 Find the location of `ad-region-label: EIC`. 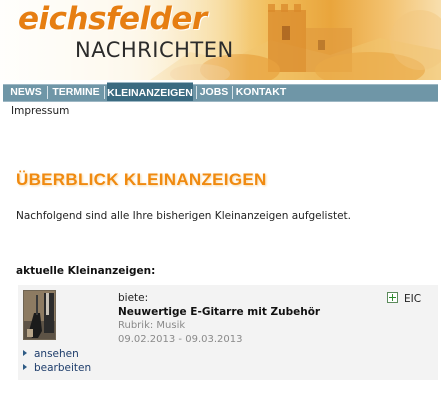

ad-region-label: EIC is located at coordinates (413, 299).